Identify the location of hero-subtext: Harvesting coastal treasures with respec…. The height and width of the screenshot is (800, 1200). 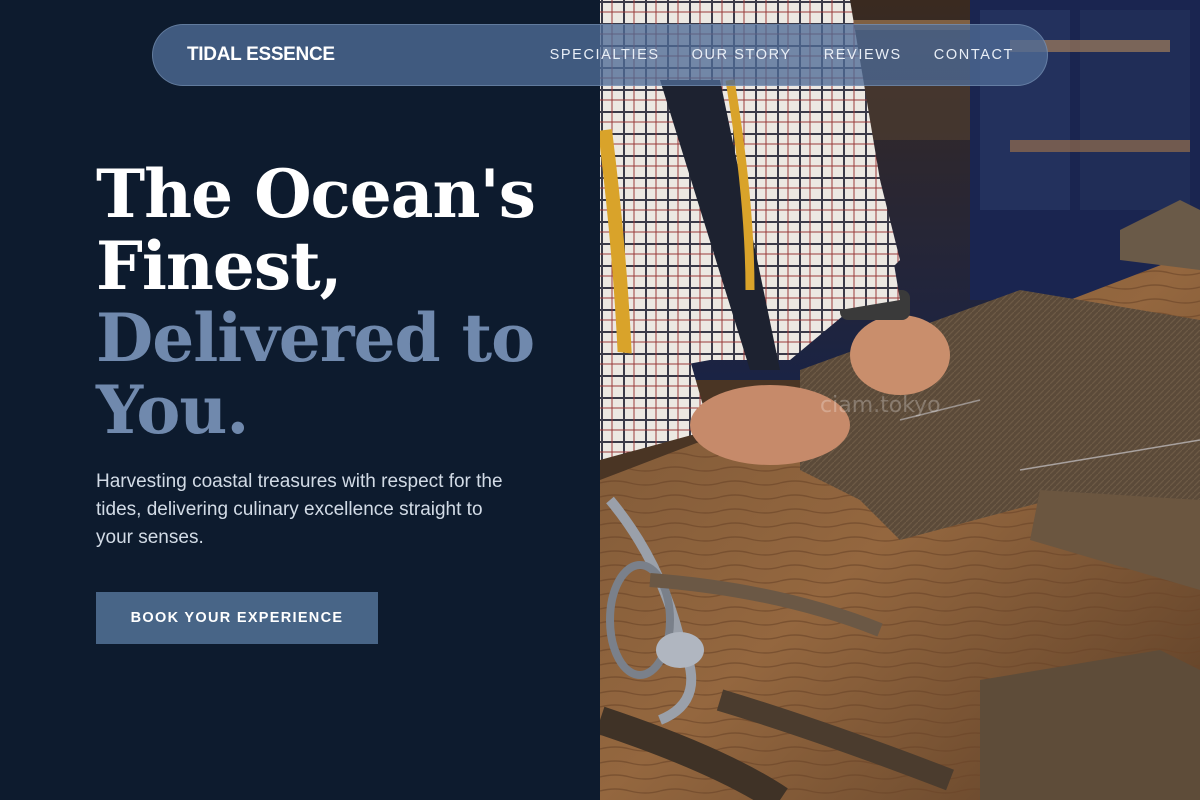
(299, 509).